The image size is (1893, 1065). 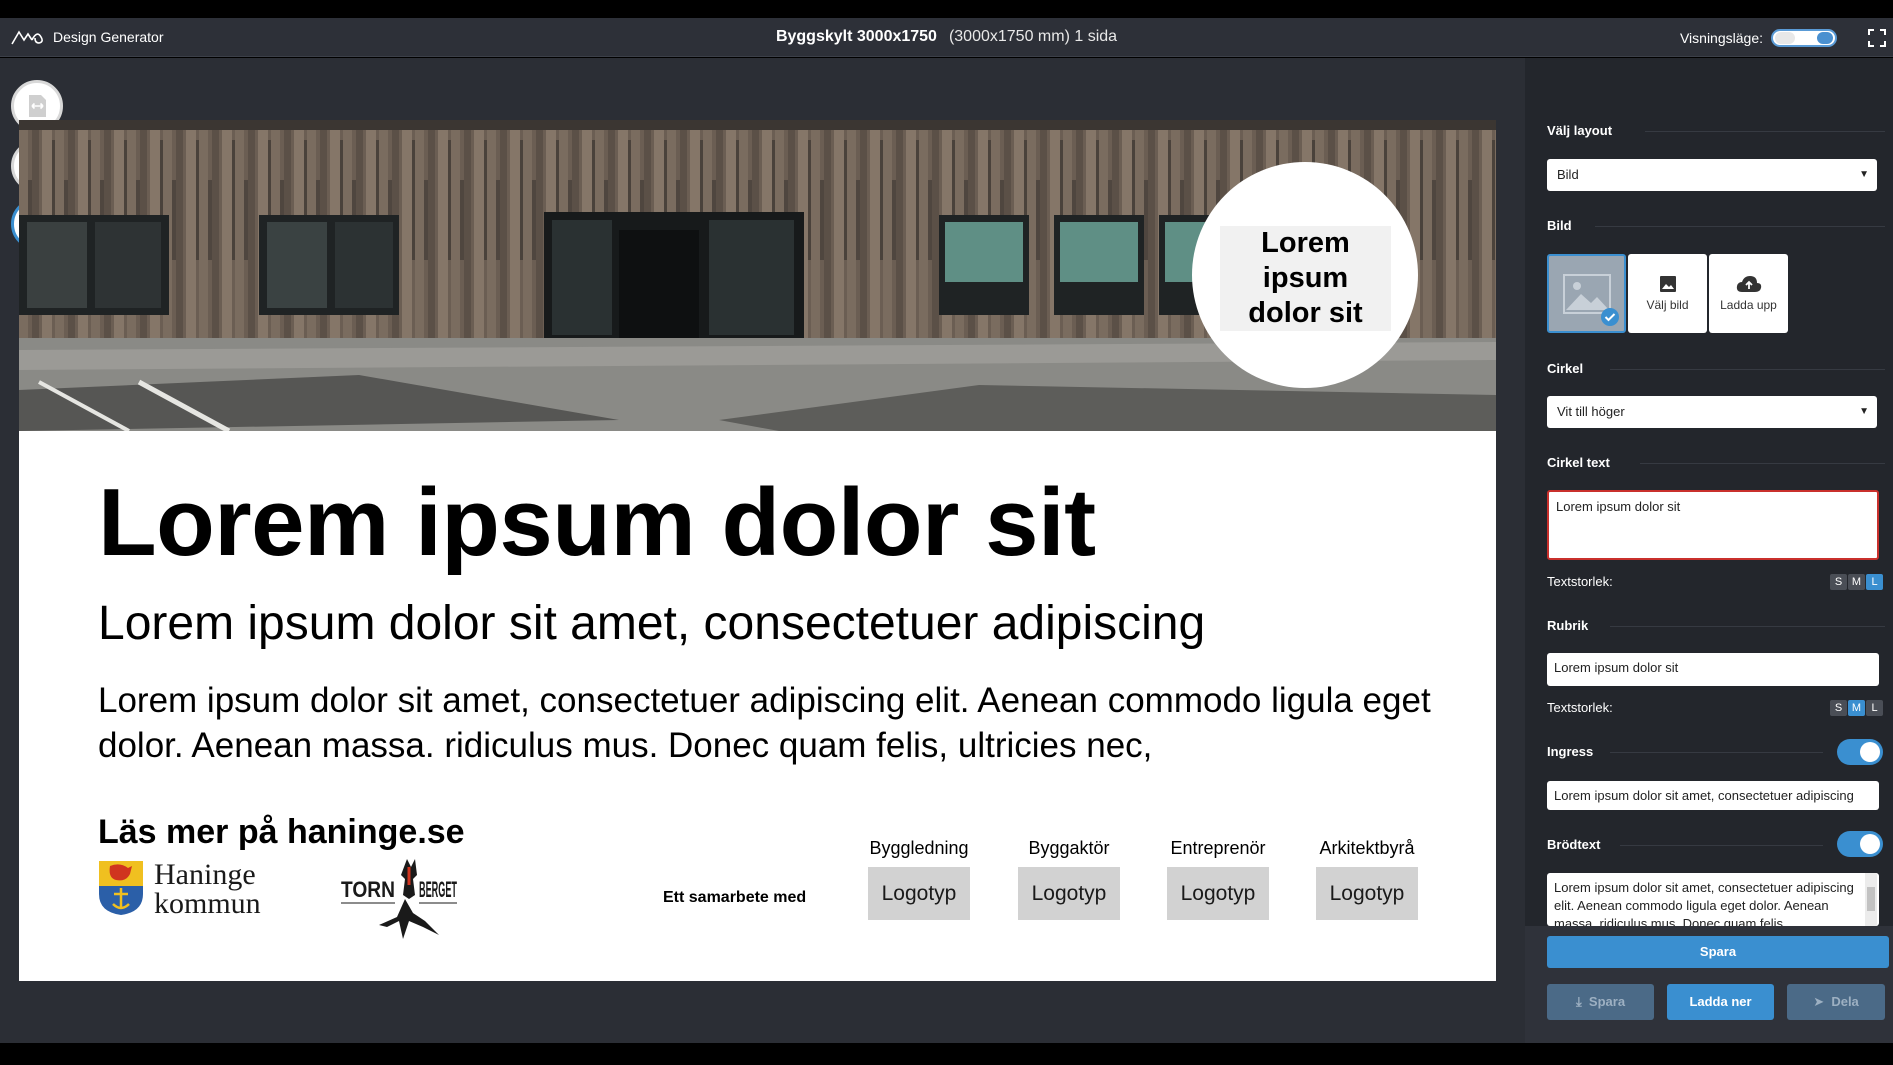 I want to click on partner-entreprenor: Entreprenör Logotyp, so click(x=1218, y=879).